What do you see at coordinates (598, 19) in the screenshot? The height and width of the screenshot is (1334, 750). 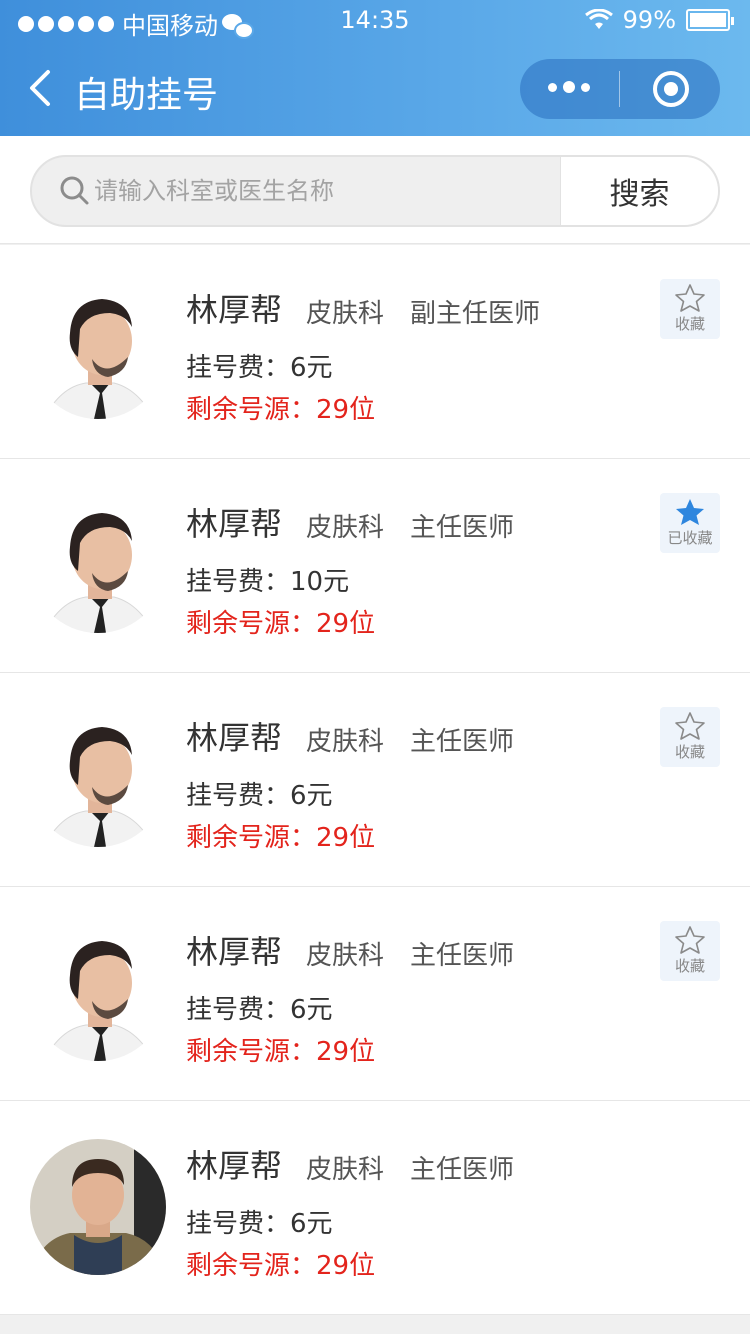 I see `wifi-icon` at bounding box center [598, 19].